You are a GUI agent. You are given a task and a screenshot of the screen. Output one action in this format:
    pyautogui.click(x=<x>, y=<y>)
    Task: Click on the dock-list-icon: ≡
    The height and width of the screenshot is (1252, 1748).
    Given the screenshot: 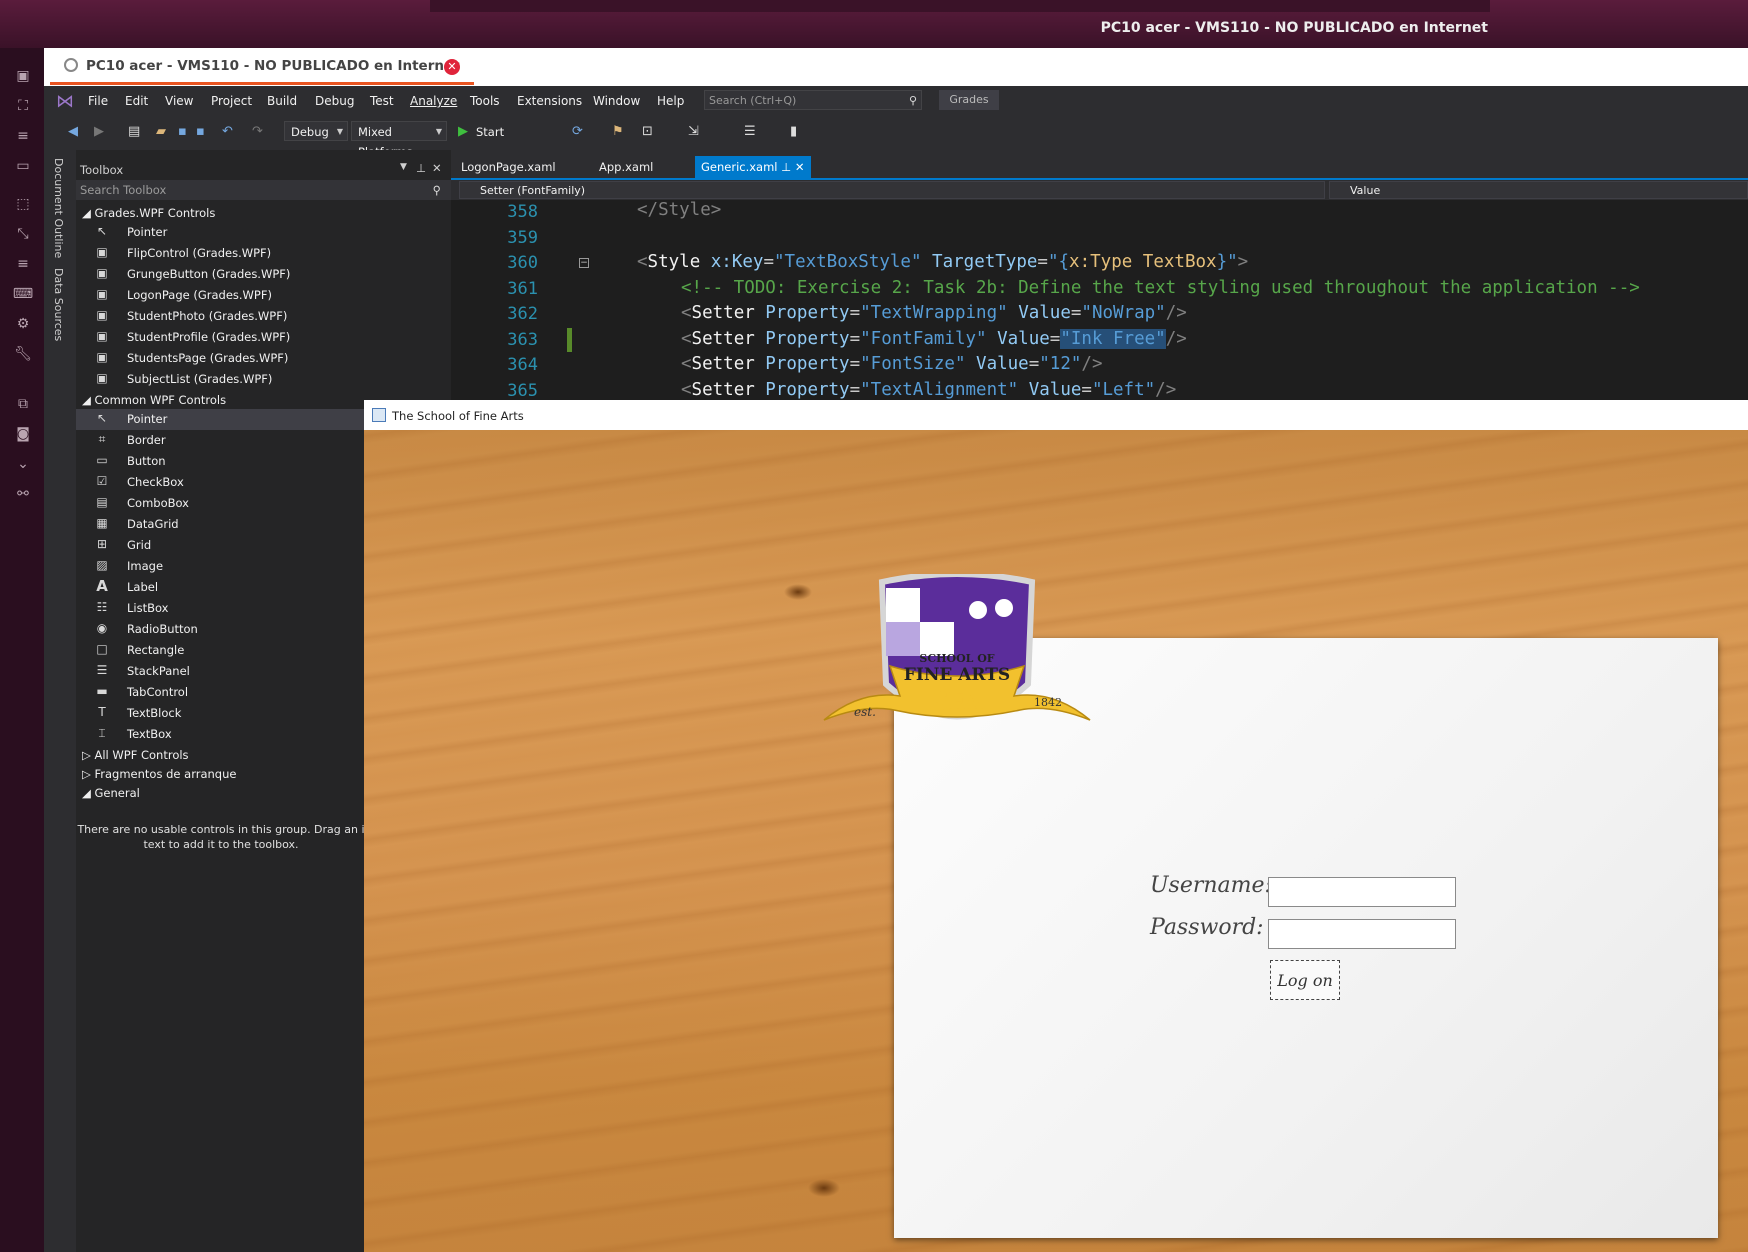 What is the action you would take?
    pyautogui.click(x=23, y=138)
    